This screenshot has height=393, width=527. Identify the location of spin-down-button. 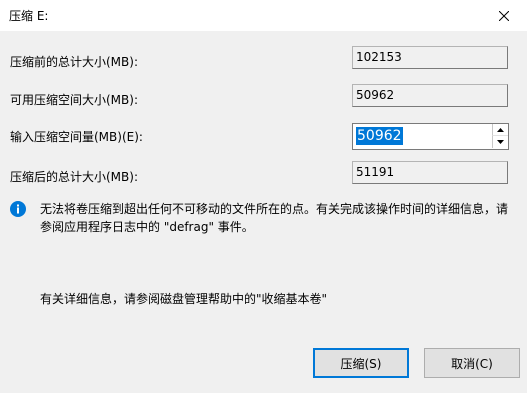
(500, 142).